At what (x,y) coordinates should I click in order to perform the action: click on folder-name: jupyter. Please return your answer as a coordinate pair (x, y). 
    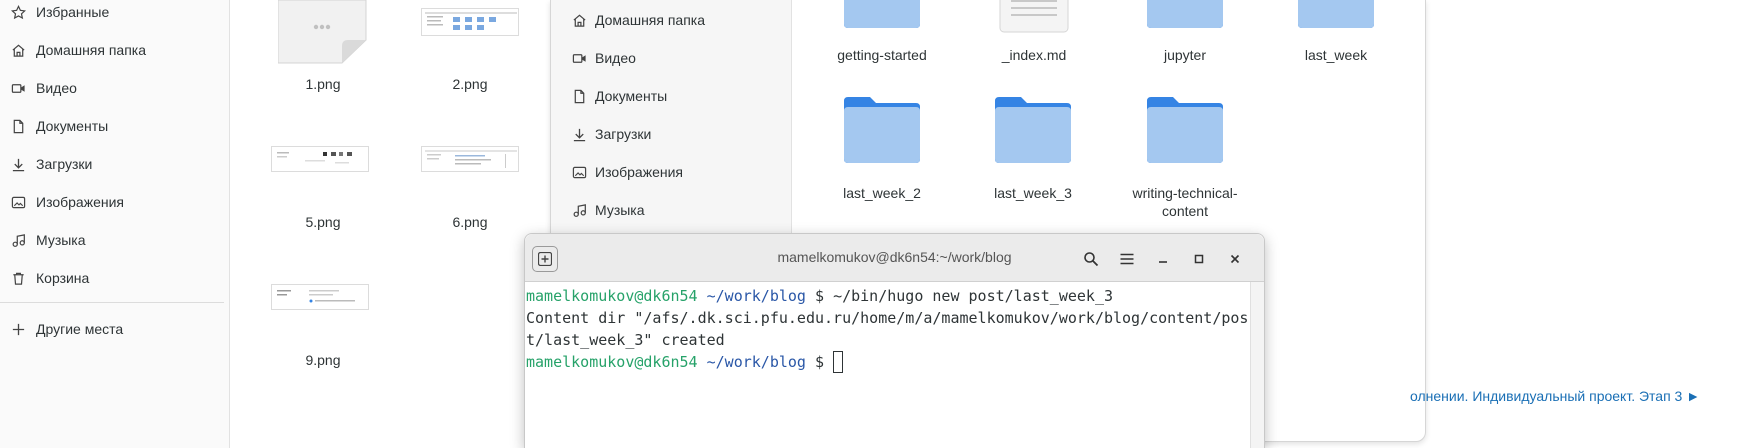
    Looking at the image, I should click on (1185, 55).